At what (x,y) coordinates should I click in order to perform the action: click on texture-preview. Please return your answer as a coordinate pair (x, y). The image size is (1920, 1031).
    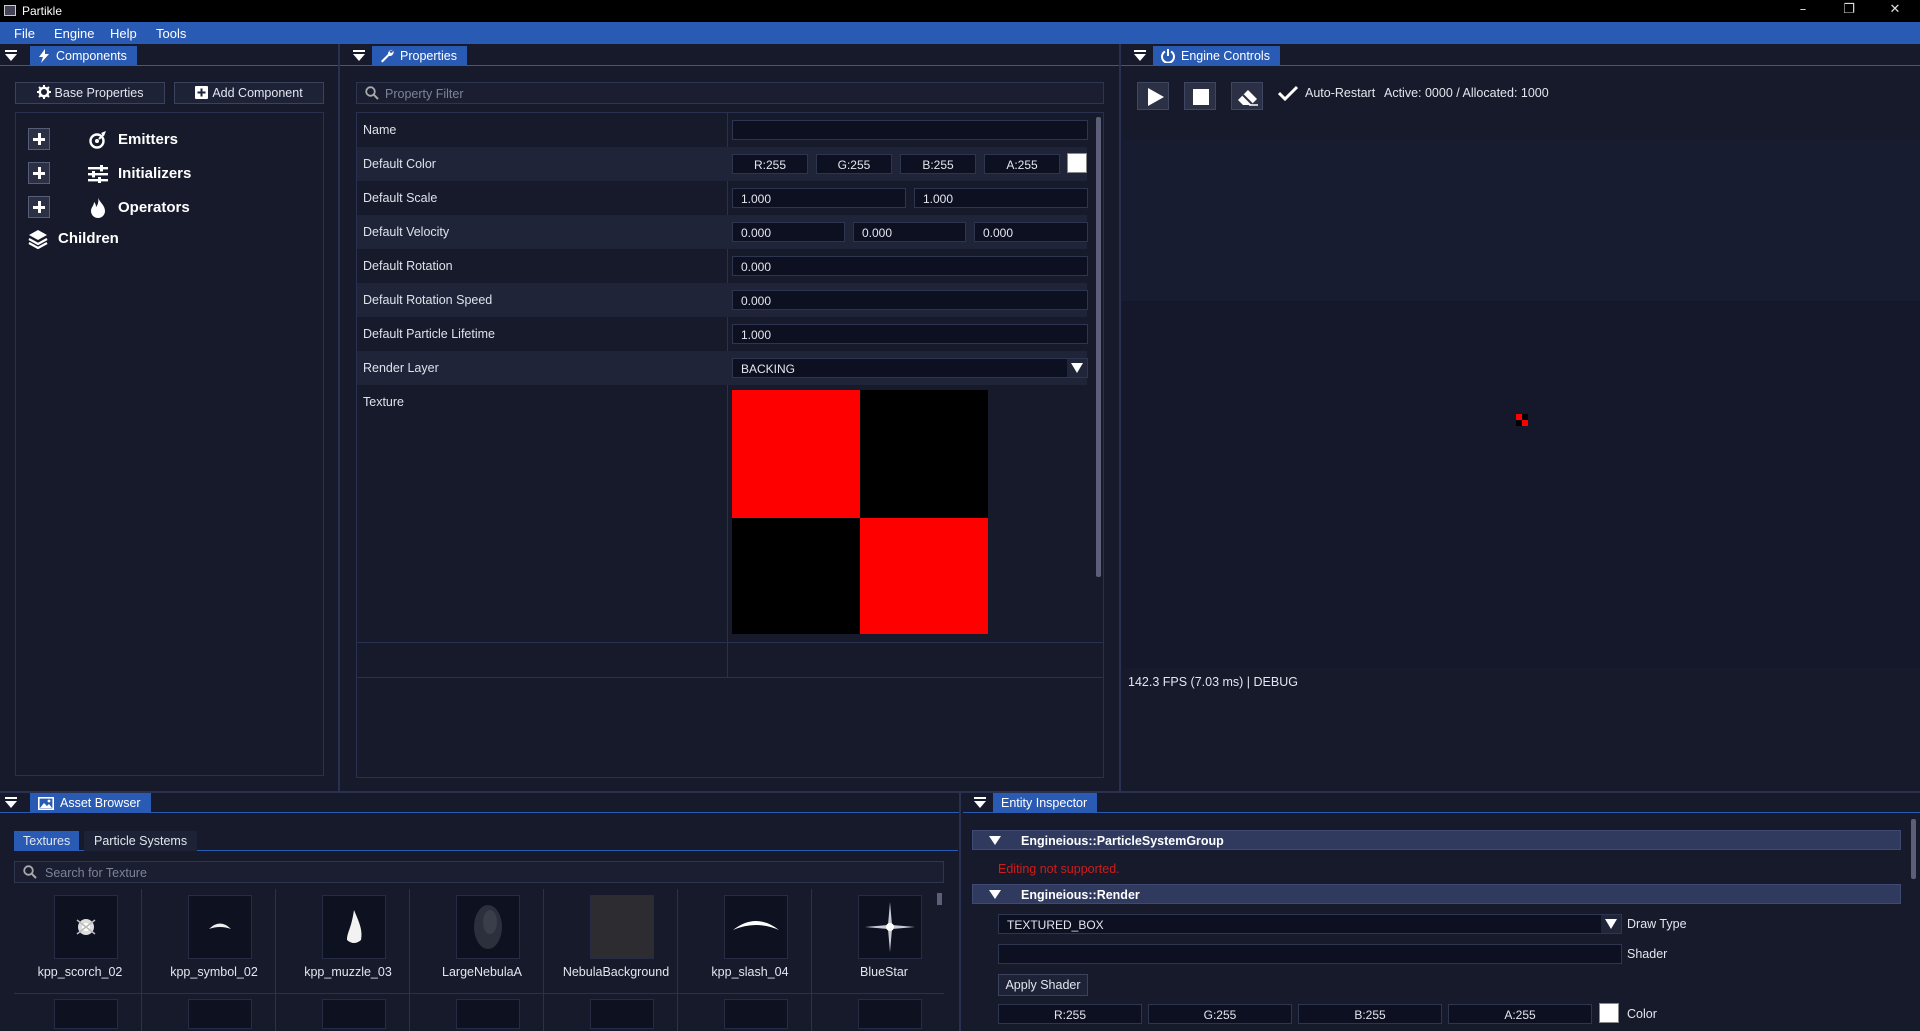
    Looking at the image, I should click on (860, 512).